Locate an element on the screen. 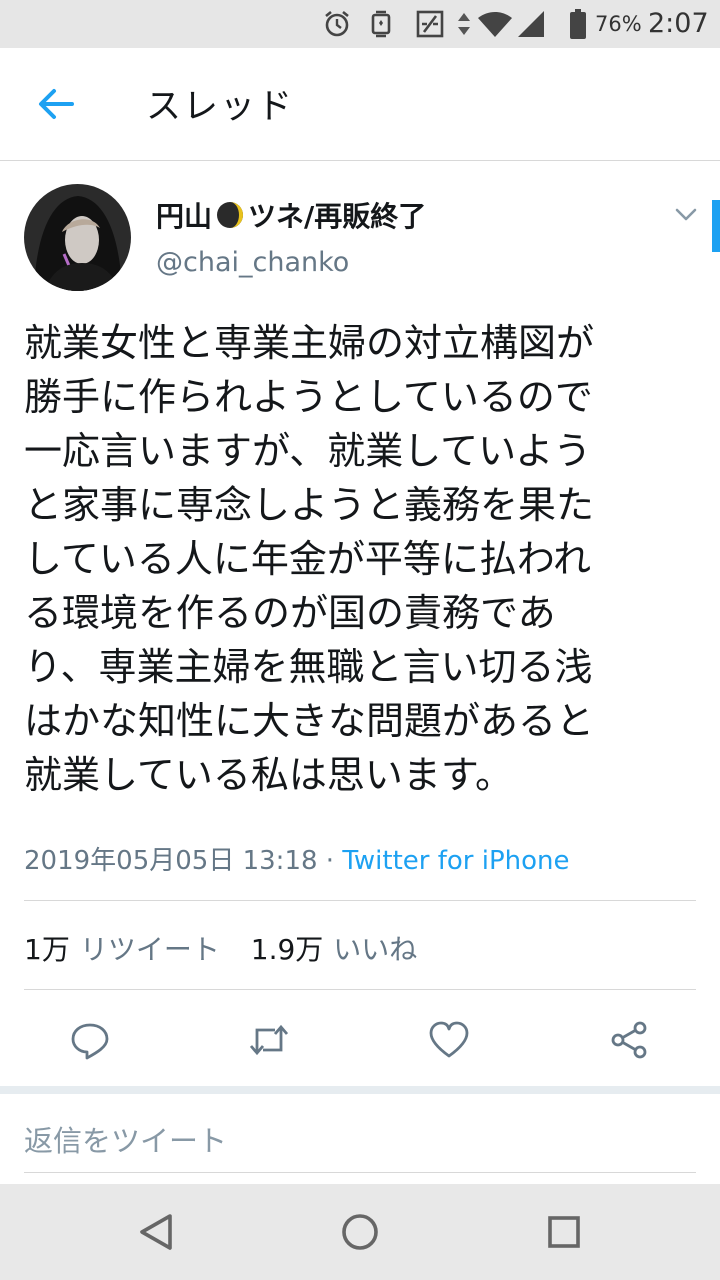  back-button is located at coordinates (56, 104).